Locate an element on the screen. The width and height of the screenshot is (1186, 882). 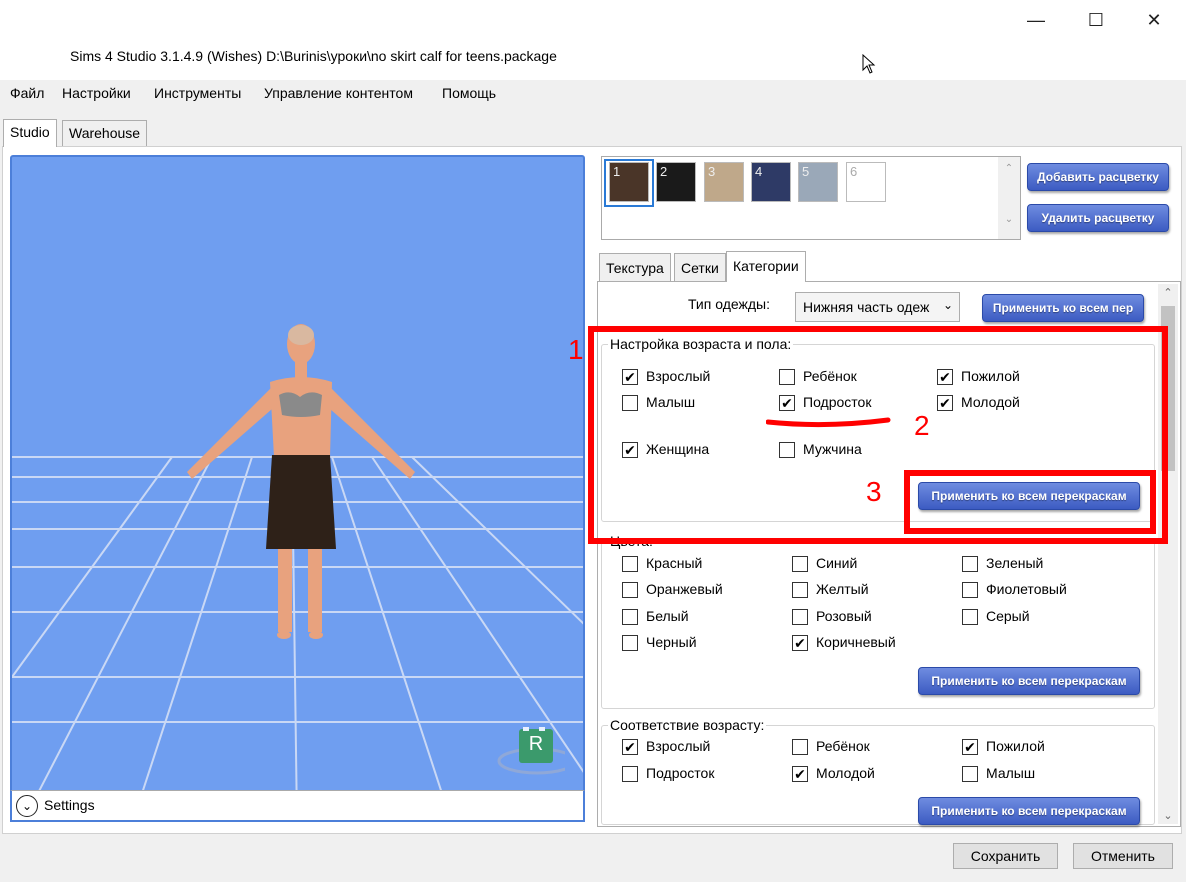
apply-colors-button: Применить ко всем перекраскам is located at coordinates (1029, 681).